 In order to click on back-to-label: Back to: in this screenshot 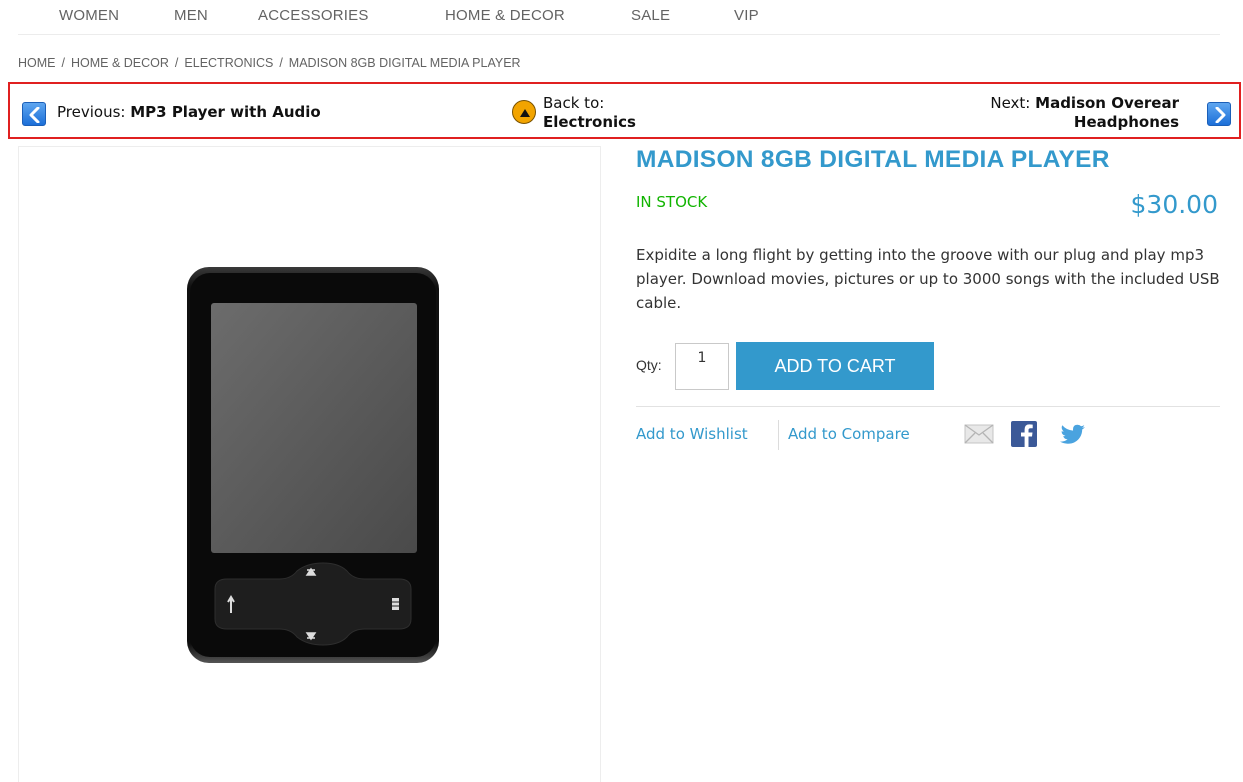, I will do `click(574, 103)`.